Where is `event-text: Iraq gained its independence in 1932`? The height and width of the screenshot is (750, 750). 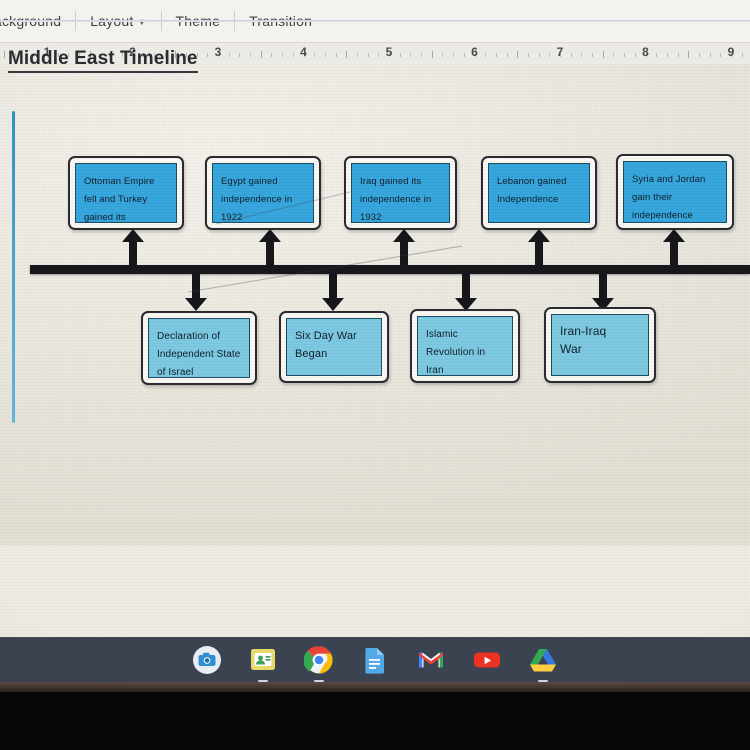 event-text: Iraq gained its independence in 1932 is located at coordinates (396, 199).